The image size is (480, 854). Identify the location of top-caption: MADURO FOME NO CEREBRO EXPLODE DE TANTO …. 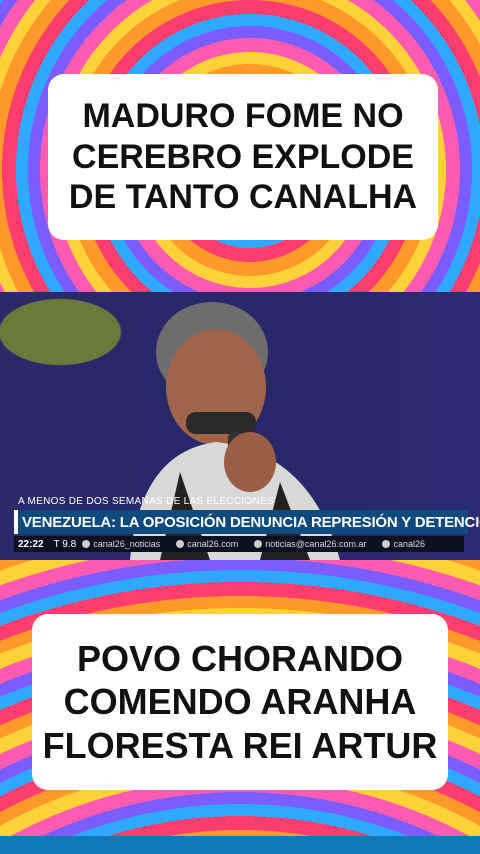
(243, 156).